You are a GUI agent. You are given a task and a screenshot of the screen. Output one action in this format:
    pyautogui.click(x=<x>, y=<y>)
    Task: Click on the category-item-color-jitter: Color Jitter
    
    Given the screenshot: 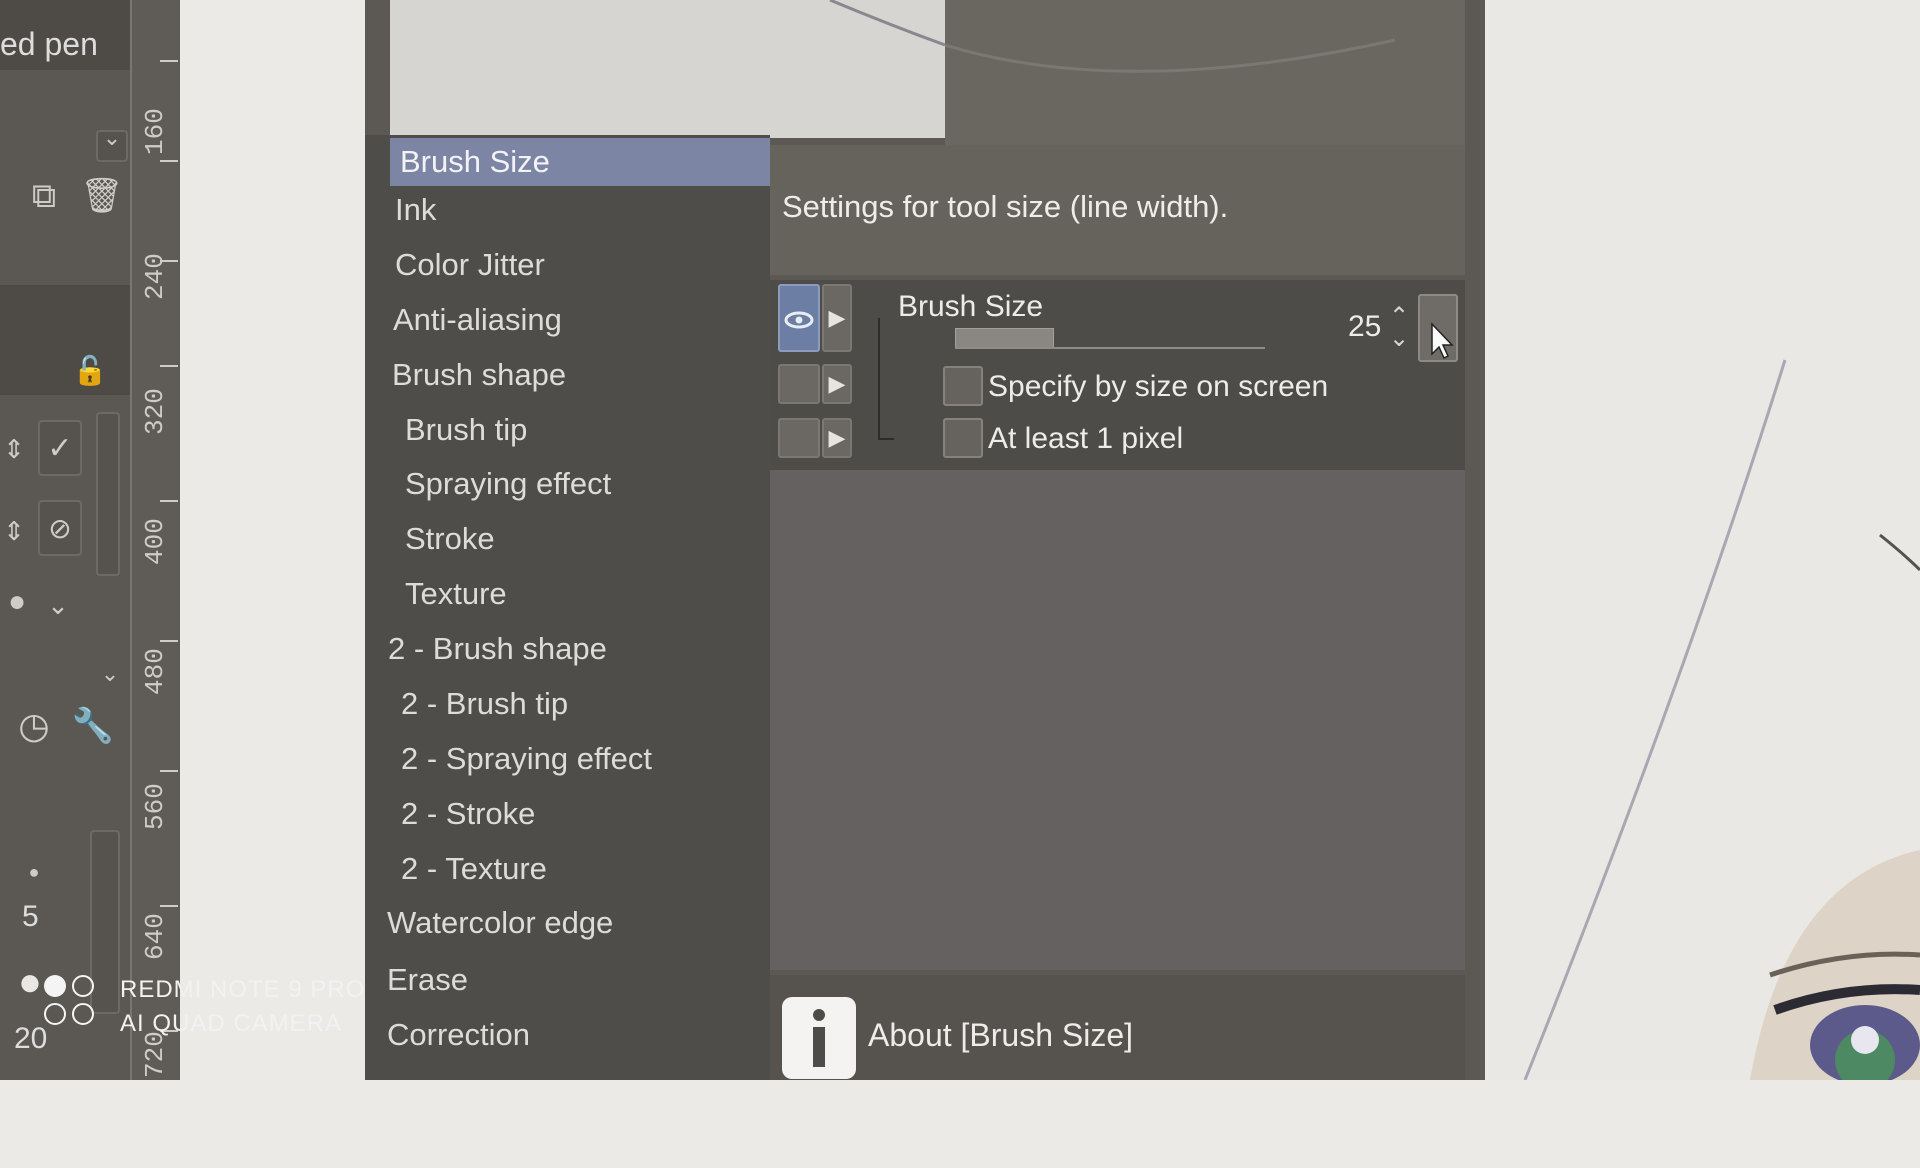 What is the action you would take?
    pyautogui.click(x=470, y=265)
    